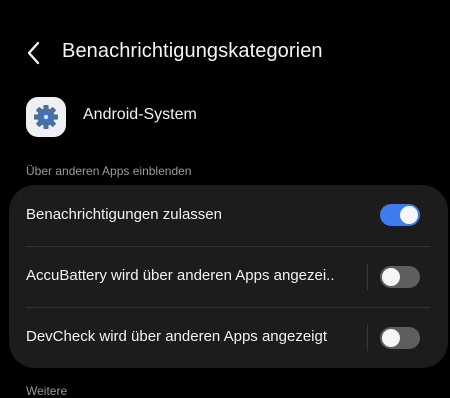  Describe the element at coordinates (140, 114) in the screenshot. I see `app-name: Android-System` at that location.